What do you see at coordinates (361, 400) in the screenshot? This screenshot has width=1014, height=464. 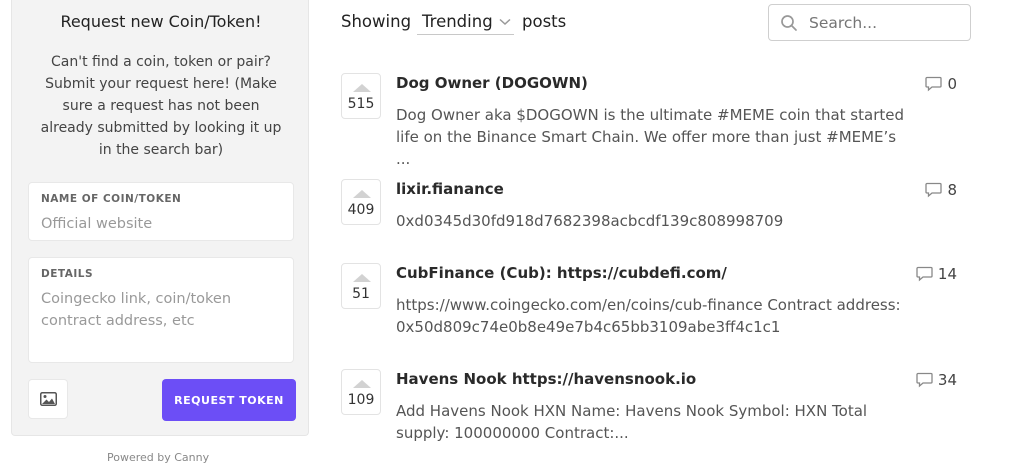 I see `vote-count: 109` at bounding box center [361, 400].